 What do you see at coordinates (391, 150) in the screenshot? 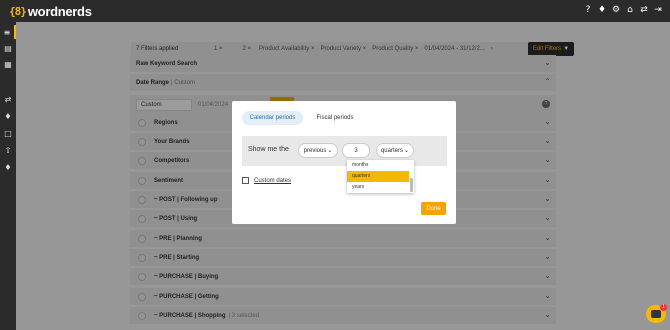
I see `unit-value: quarters` at bounding box center [391, 150].